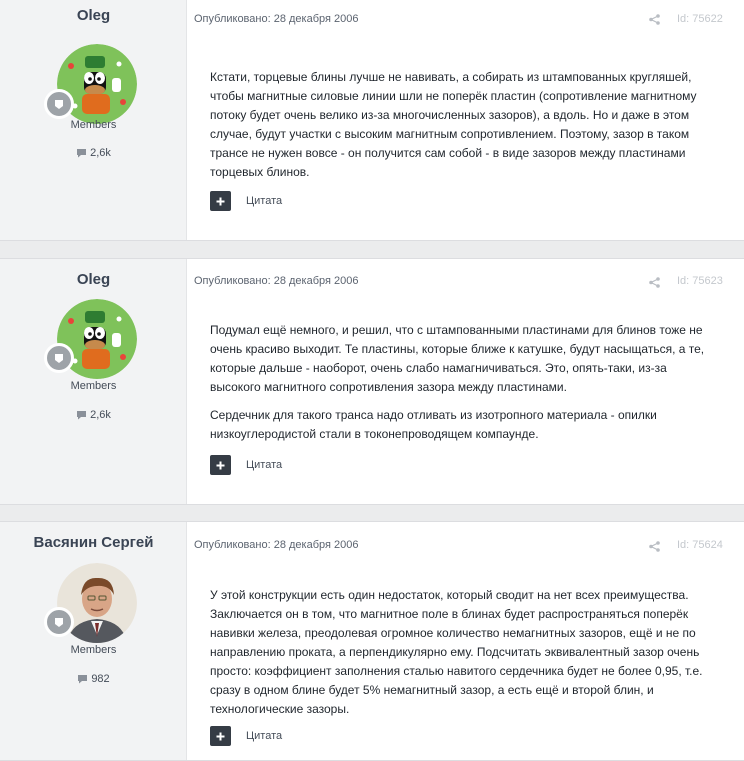 The height and width of the screenshot is (761, 744). I want to click on author-post-count: 982, so click(93, 680).